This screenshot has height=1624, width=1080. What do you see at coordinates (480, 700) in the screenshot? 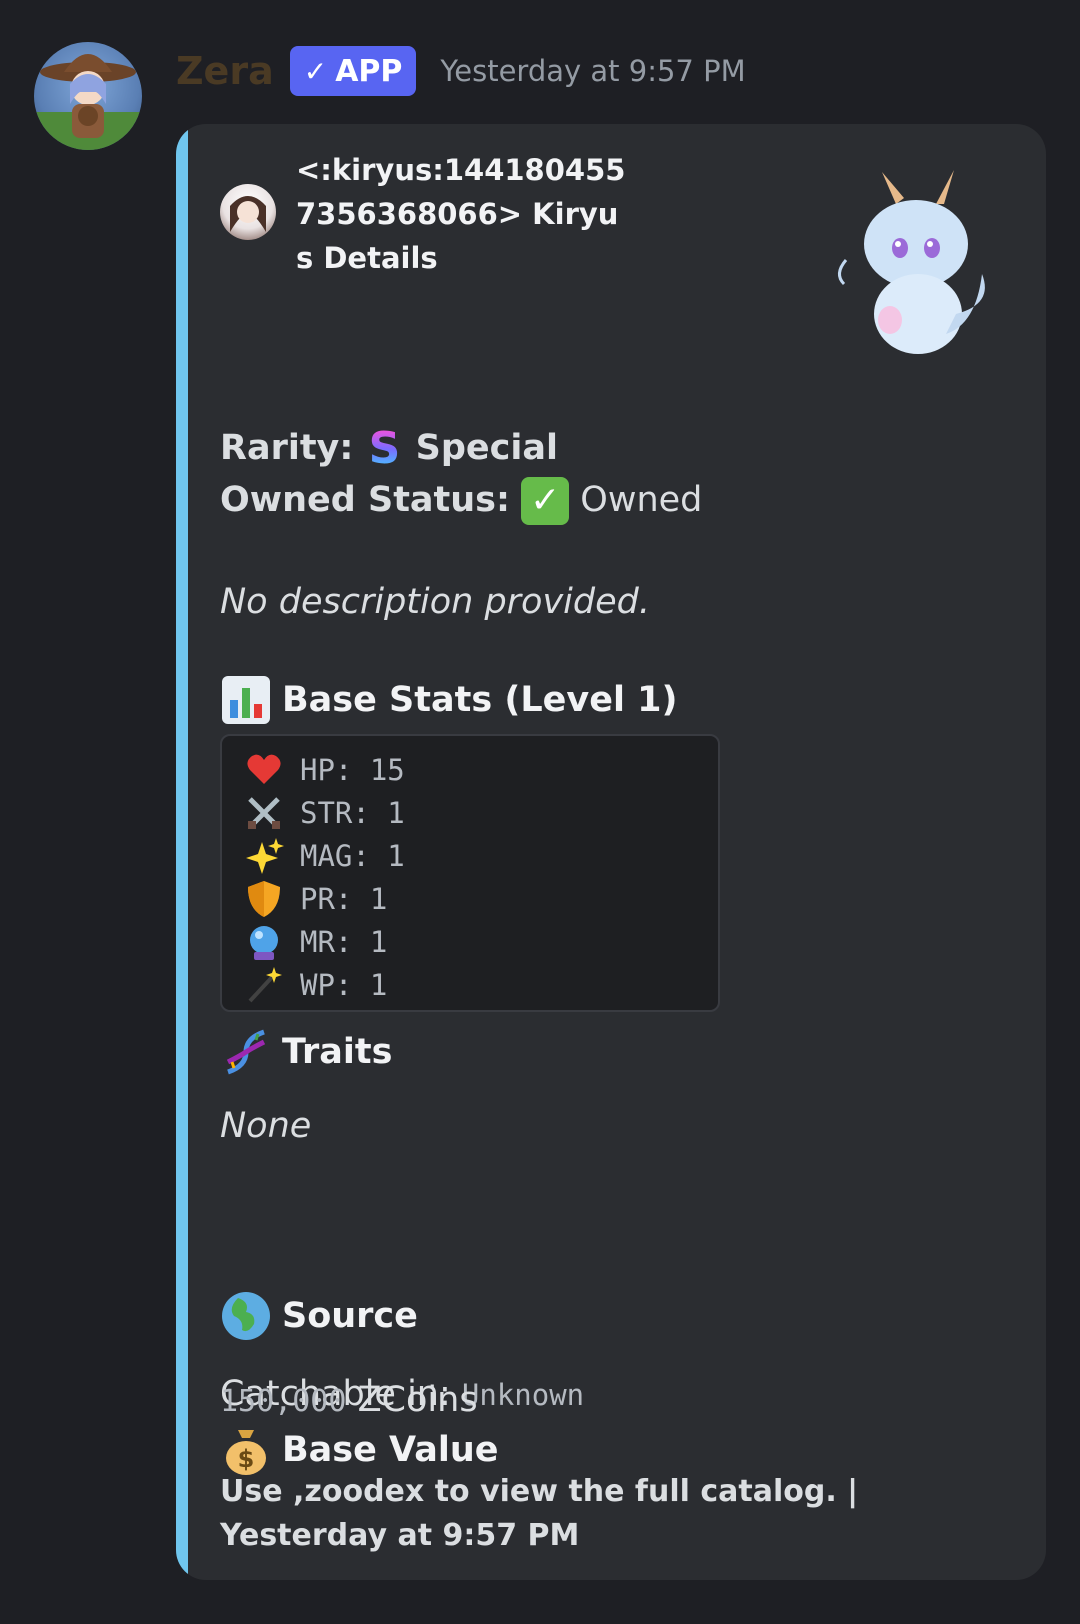
I see `stats-heading-label: Base Stats (Level 1)` at bounding box center [480, 700].